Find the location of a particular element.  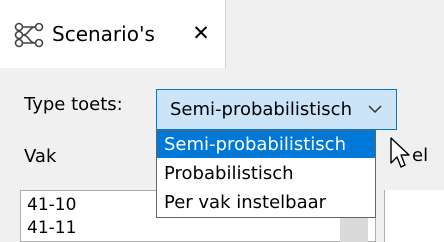

tab-label: Scenario's is located at coordinates (103, 34).